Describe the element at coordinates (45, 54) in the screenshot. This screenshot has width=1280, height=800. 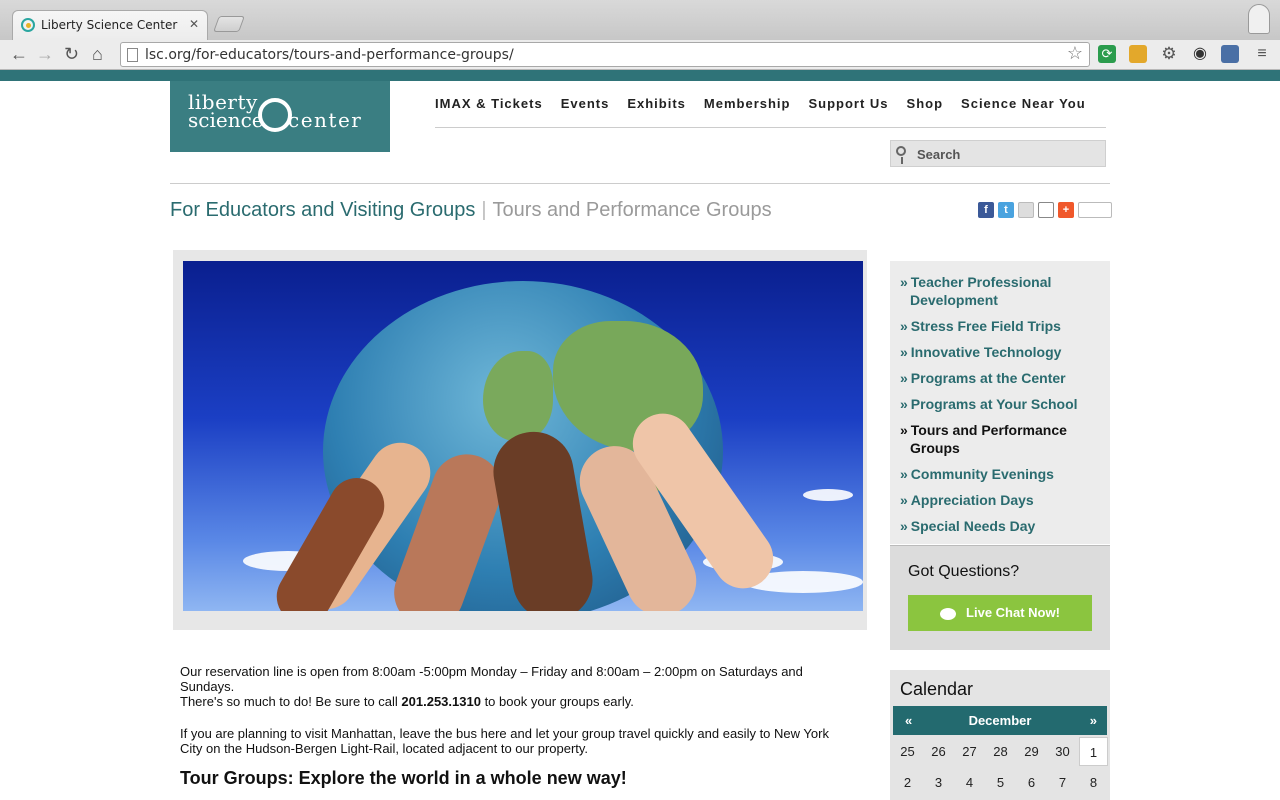
I see `forward-icon: →` at that location.